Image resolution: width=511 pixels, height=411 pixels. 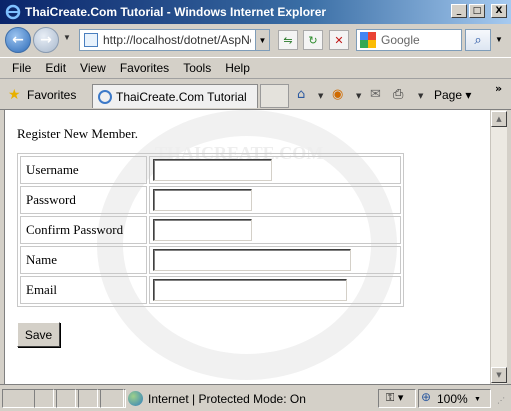 What do you see at coordinates (46, 40) in the screenshot?
I see `forward-button: →` at bounding box center [46, 40].